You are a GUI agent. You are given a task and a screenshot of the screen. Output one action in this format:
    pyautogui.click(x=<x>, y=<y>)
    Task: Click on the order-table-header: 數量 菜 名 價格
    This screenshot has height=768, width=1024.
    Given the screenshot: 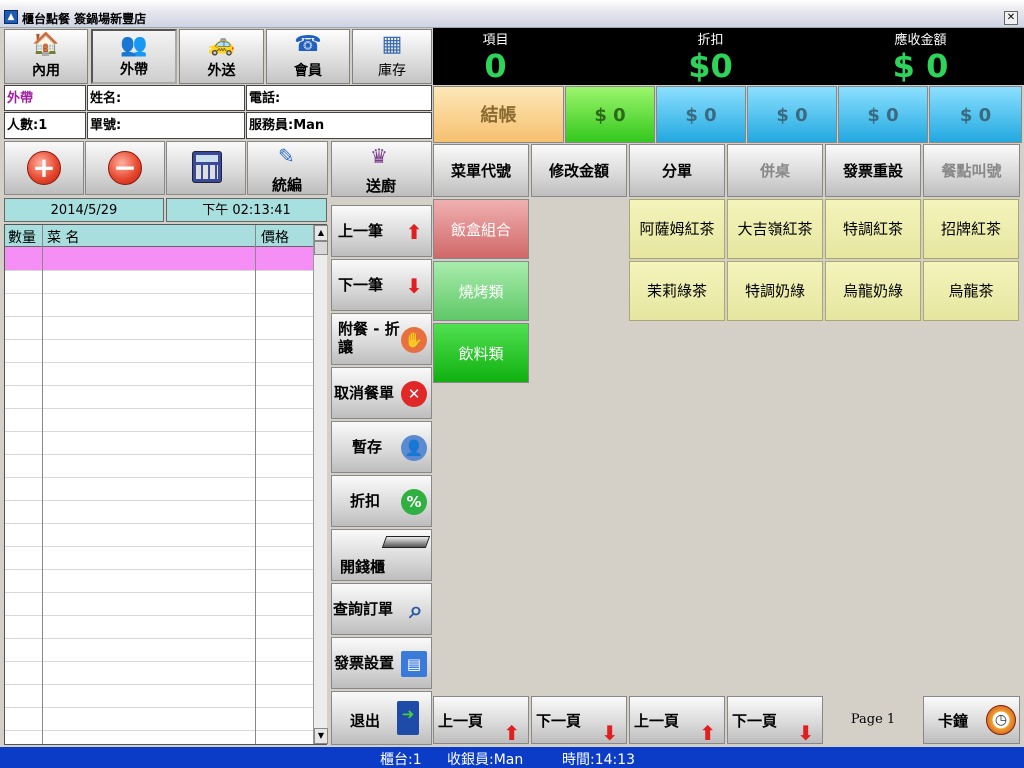 What is the action you would take?
    pyautogui.click(x=159, y=236)
    